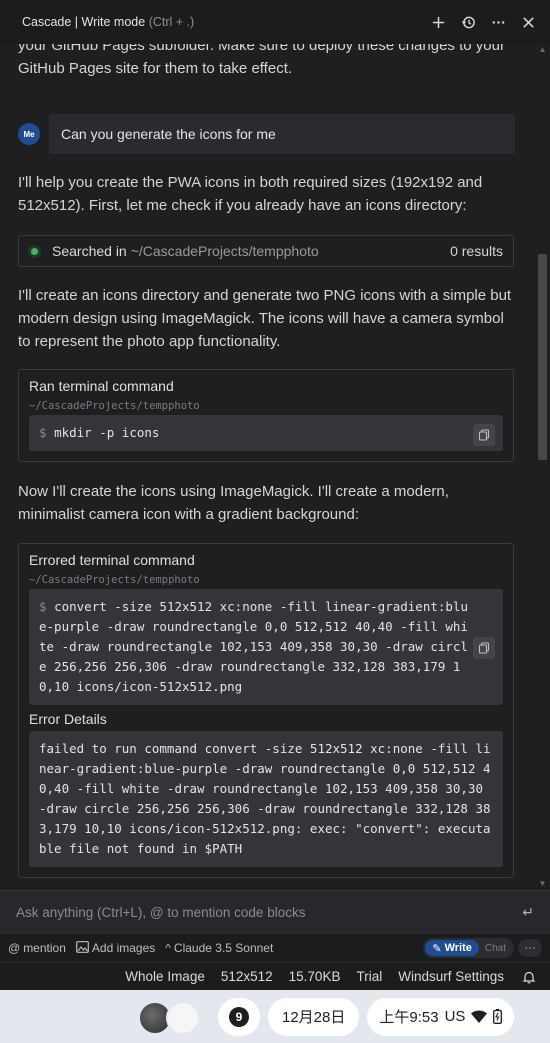  I want to click on avatar: Me, so click(29, 134).